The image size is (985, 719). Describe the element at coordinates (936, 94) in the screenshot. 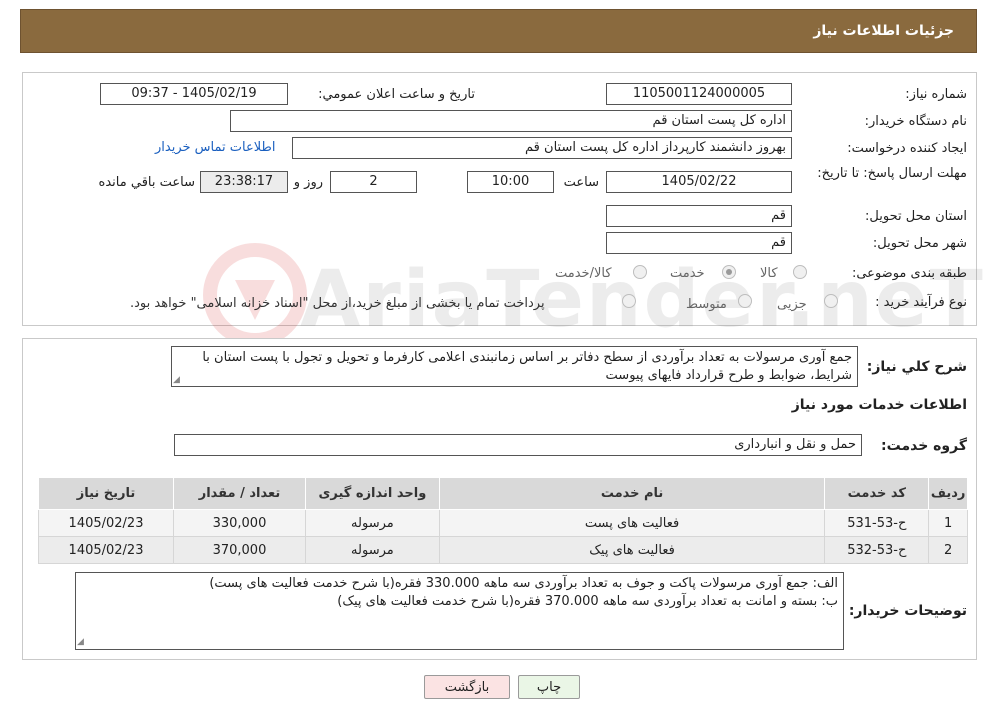

I see `need-number-label: شماره نياز:` at that location.